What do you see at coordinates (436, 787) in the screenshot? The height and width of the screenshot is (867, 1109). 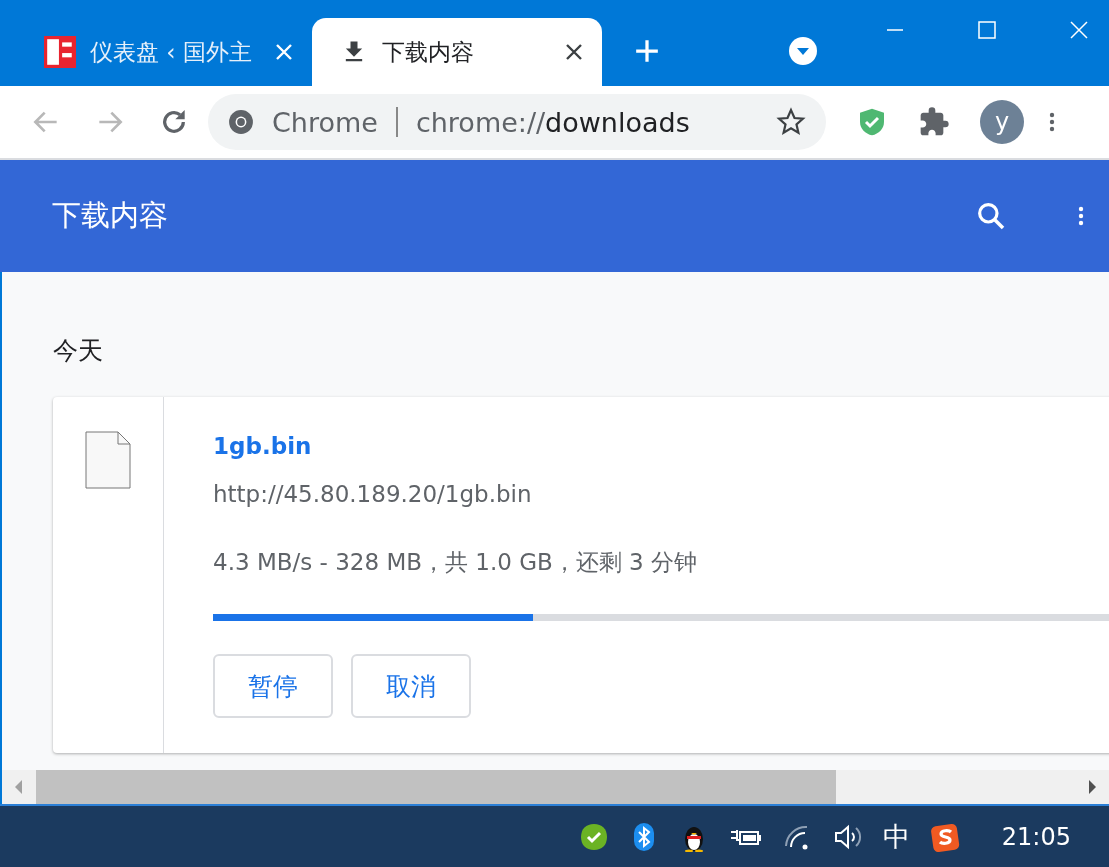 I see `scrollbar-thumb` at bounding box center [436, 787].